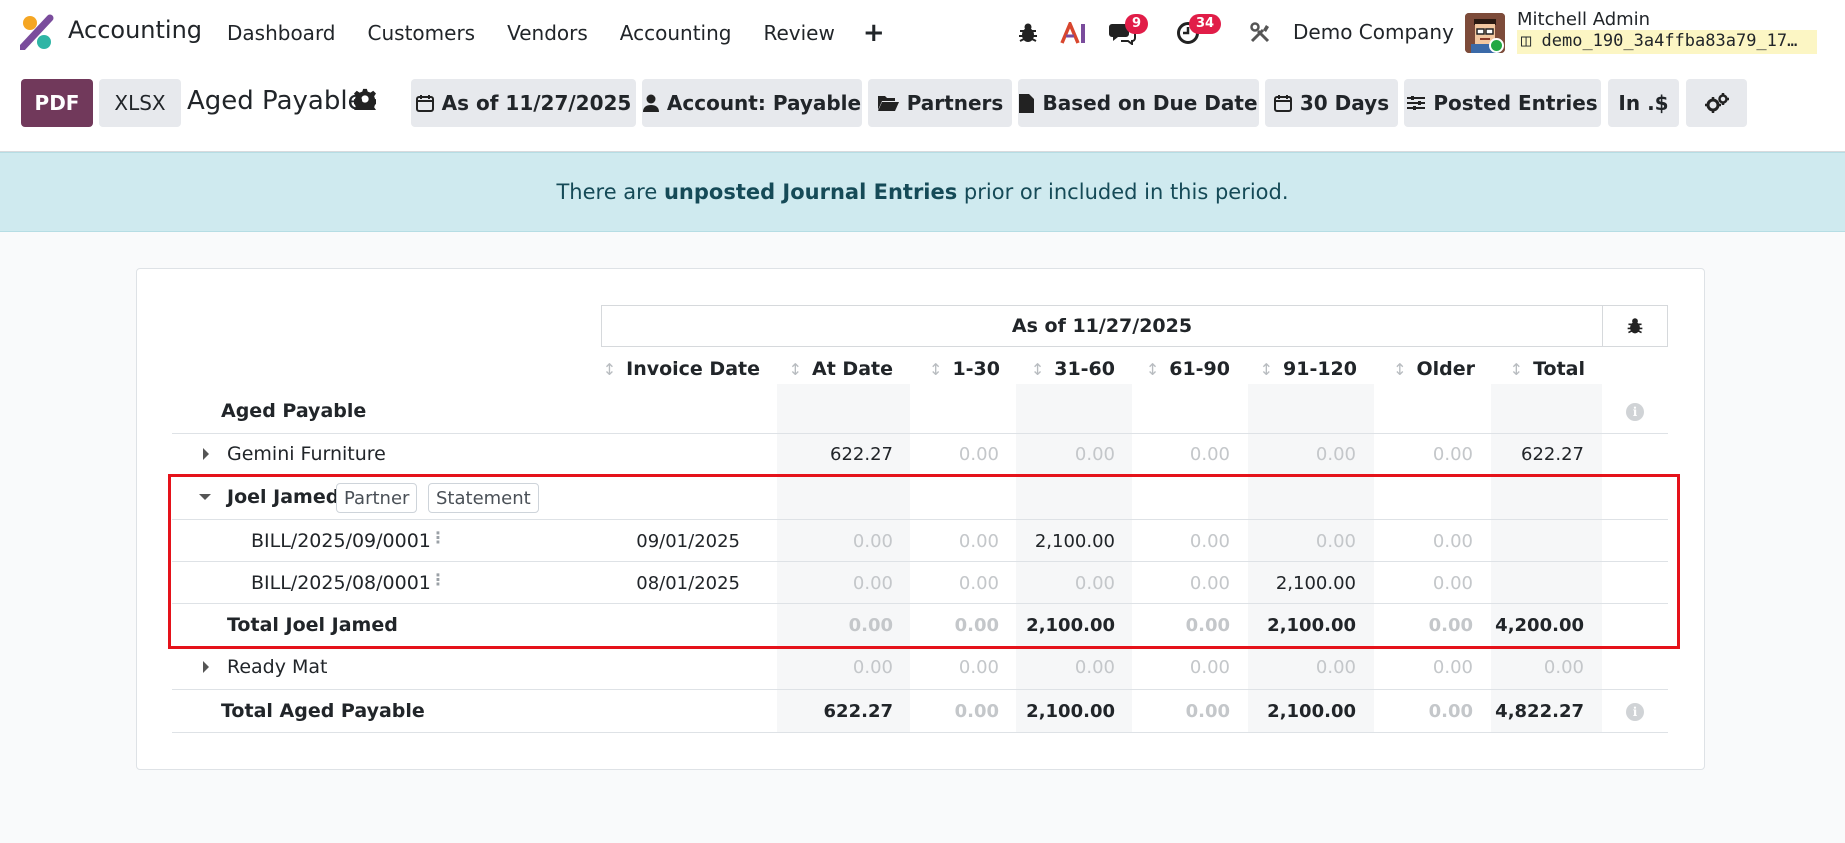 This screenshot has width=1845, height=843. I want to click on cogs-icon, so click(1716, 103).